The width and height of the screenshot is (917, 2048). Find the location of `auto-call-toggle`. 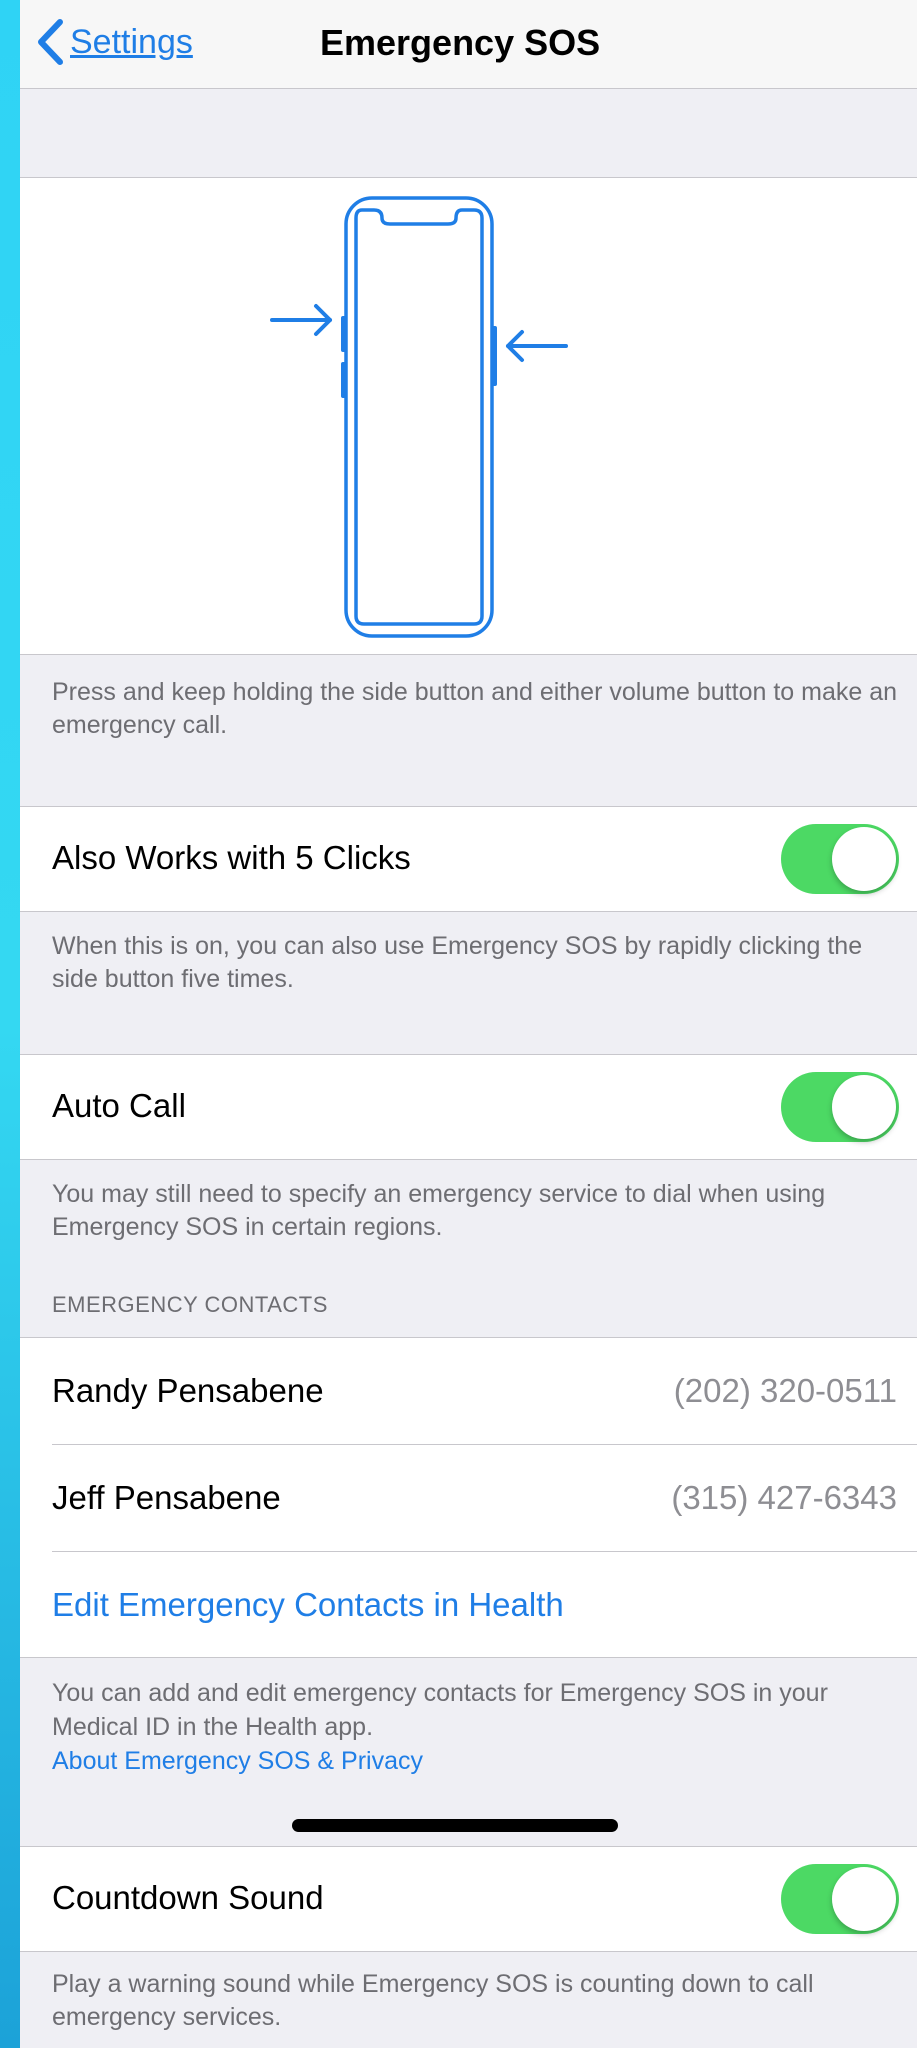

auto-call-toggle is located at coordinates (840, 1107).